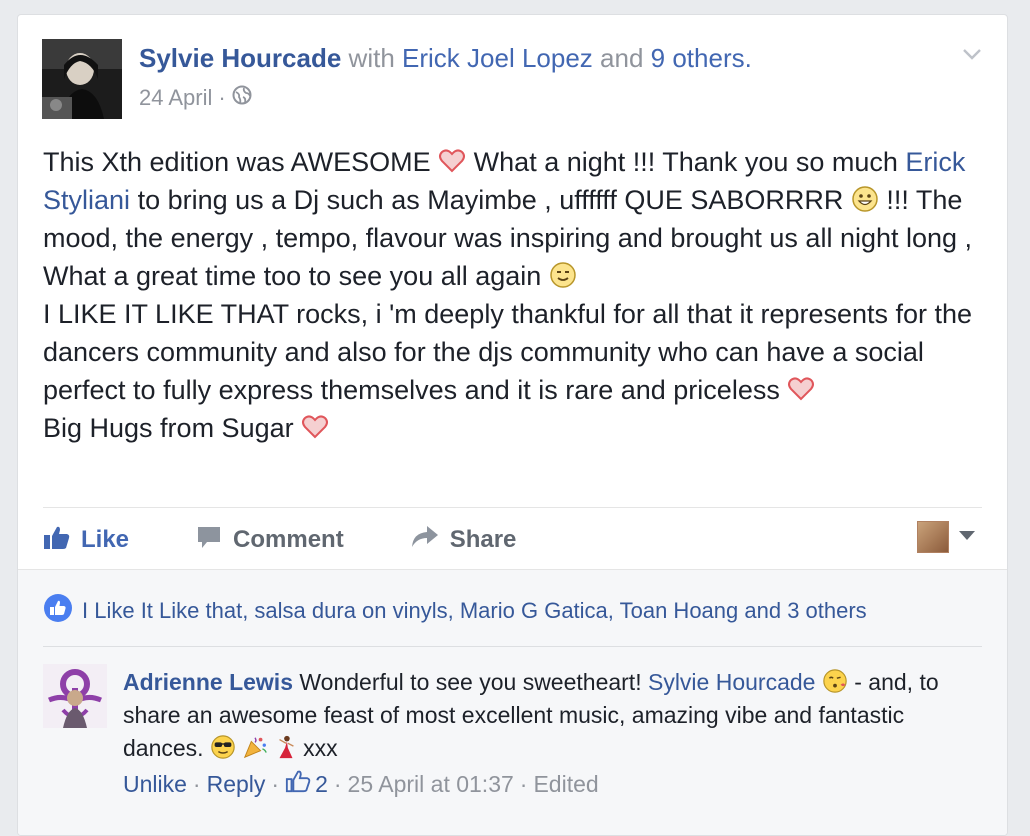  I want to click on comment-timestamp: 25 April at 01:37, so click(431, 784).